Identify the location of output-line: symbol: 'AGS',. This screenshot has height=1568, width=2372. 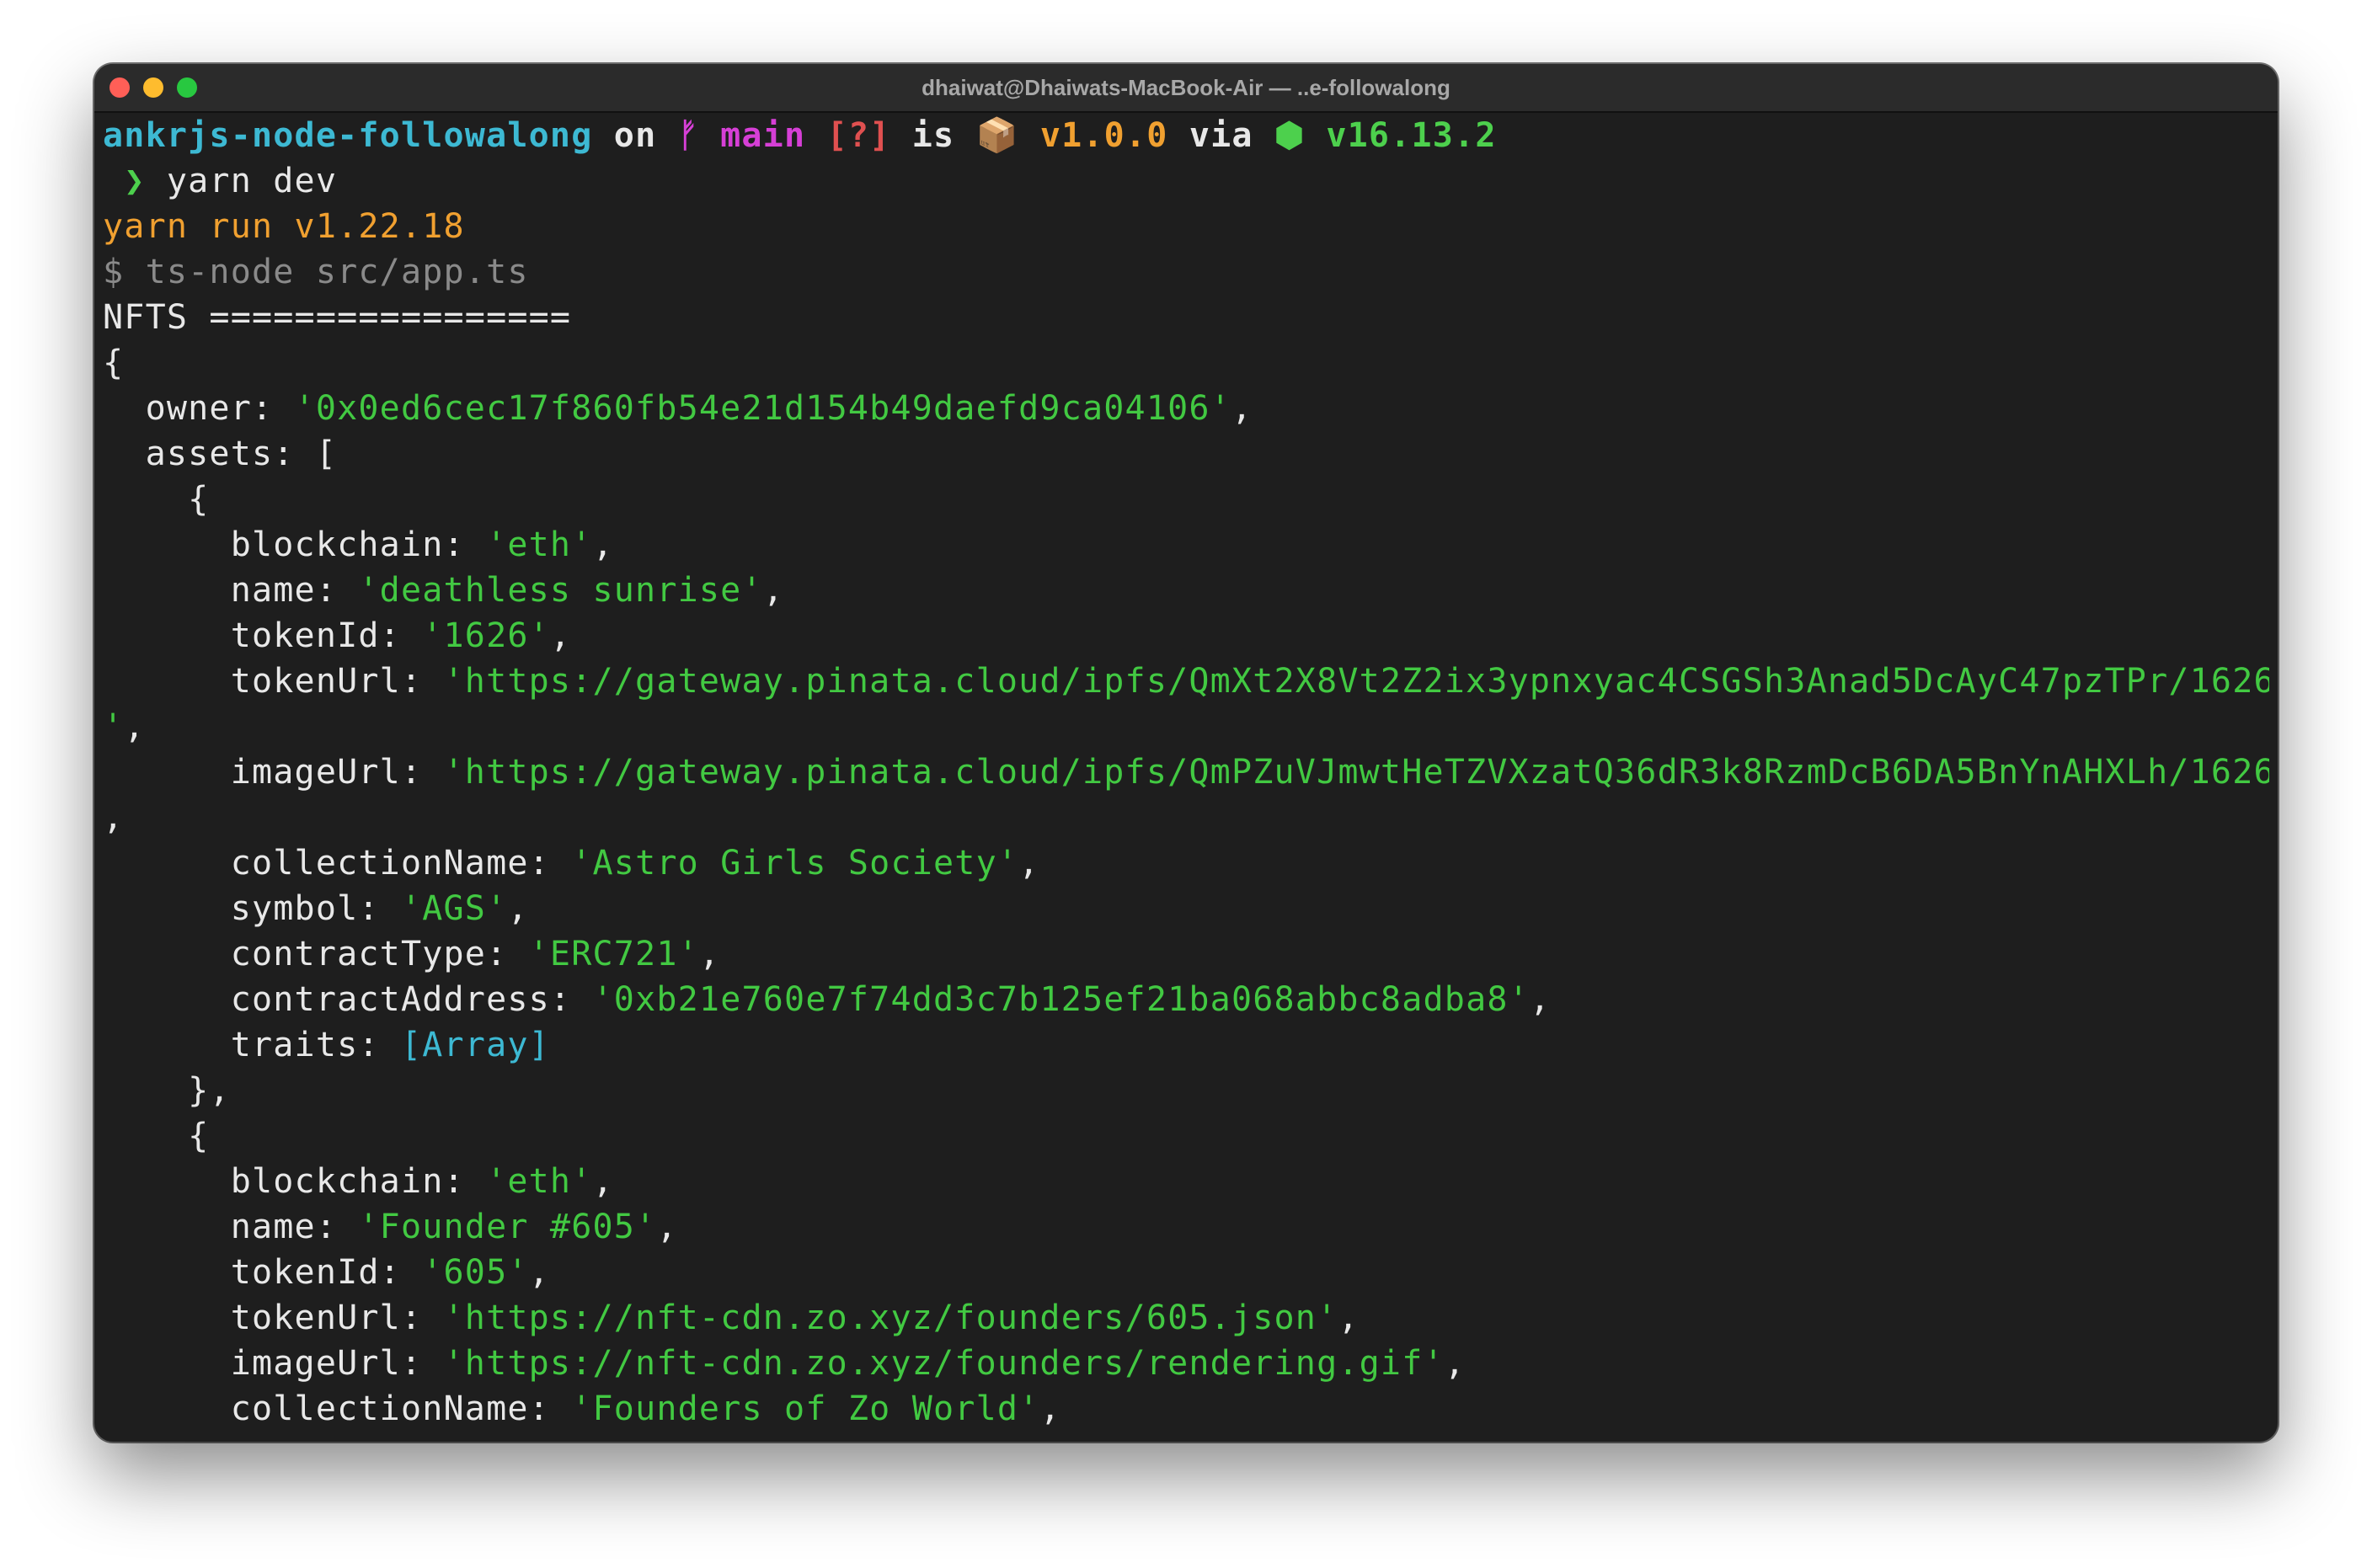
(1186, 908).